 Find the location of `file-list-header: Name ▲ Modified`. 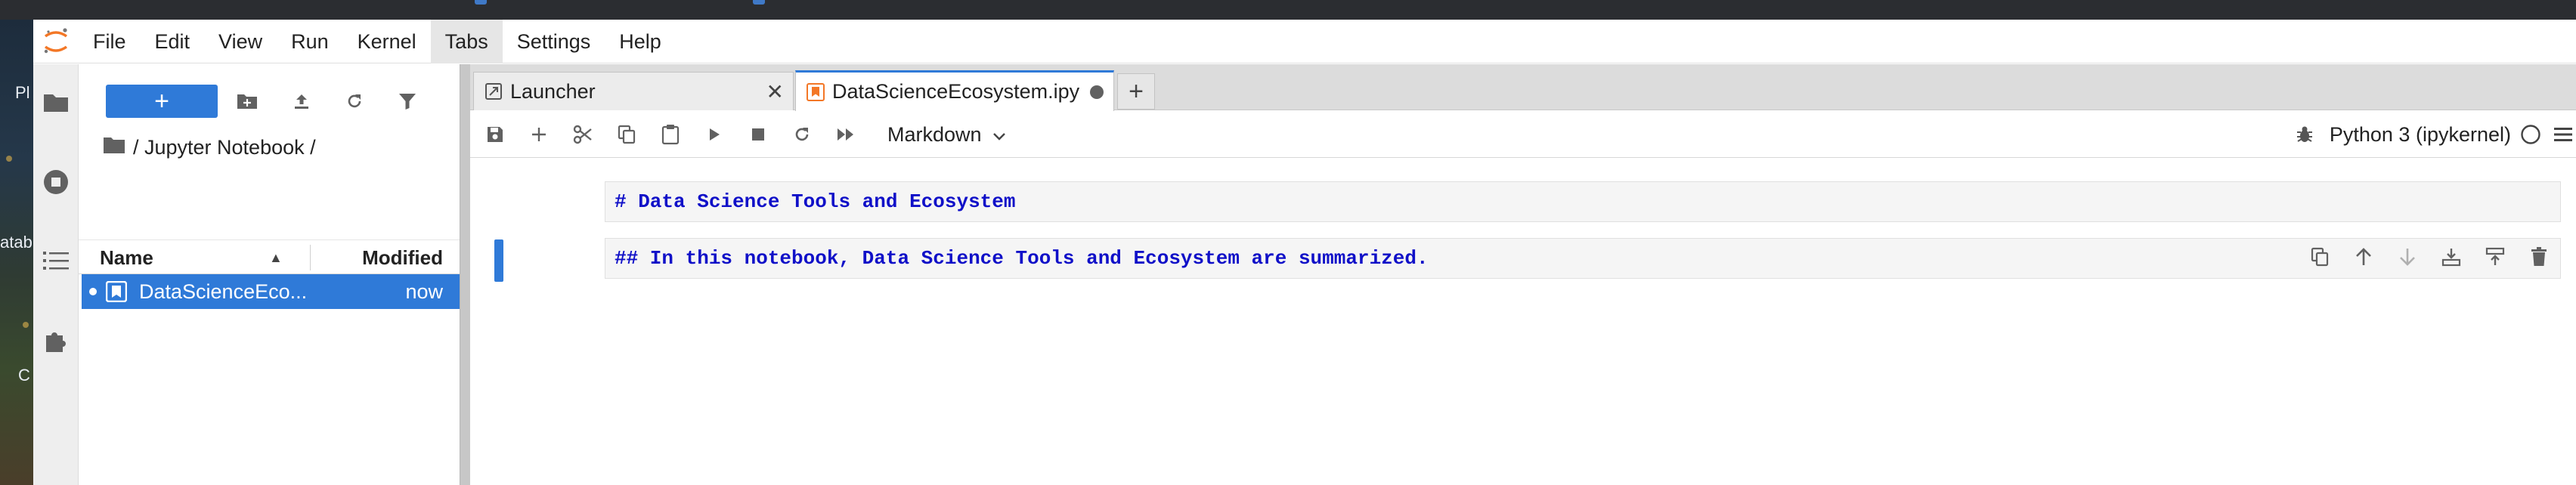

file-list-header: Name ▲ Modified is located at coordinates (269, 256).